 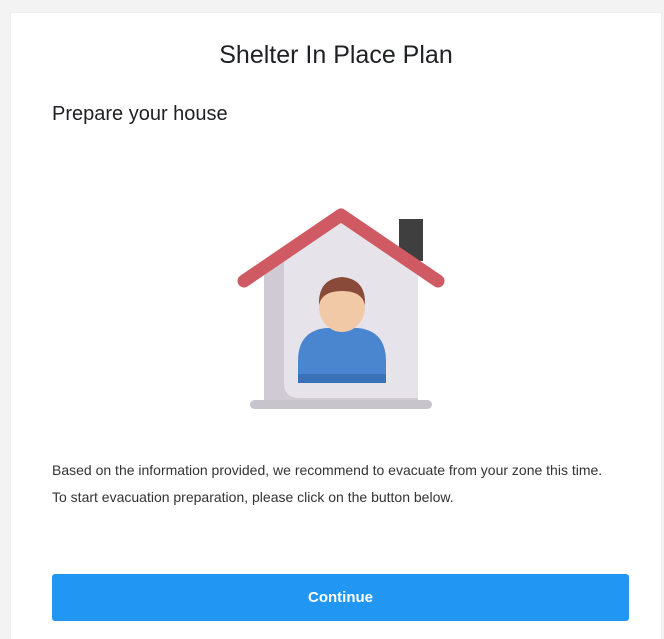 What do you see at coordinates (340, 597) in the screenshot?
I see `continue-button: Continue` at bounding box center [340, 597].